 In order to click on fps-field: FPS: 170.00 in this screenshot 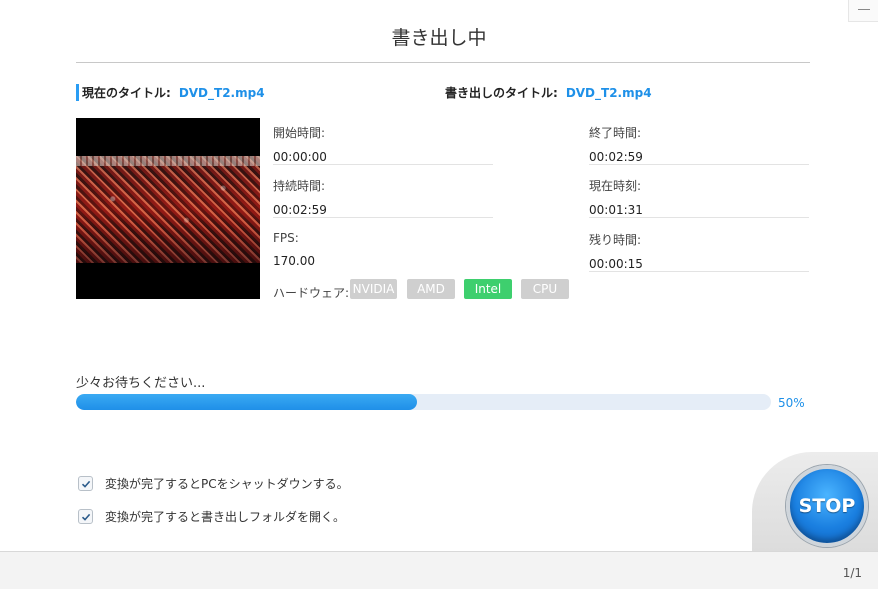, I will do `click(294, 249)`.